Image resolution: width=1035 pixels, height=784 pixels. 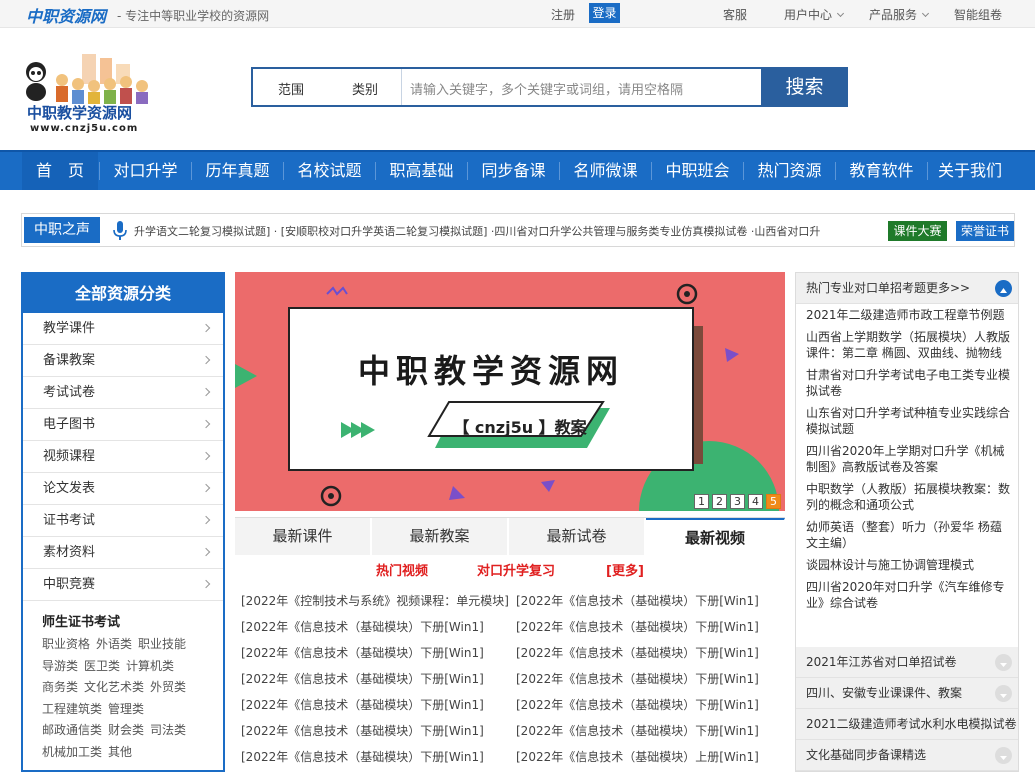 I want to click on accordion-header: 文化基础同步备课精选, so click(x=907, y=755).